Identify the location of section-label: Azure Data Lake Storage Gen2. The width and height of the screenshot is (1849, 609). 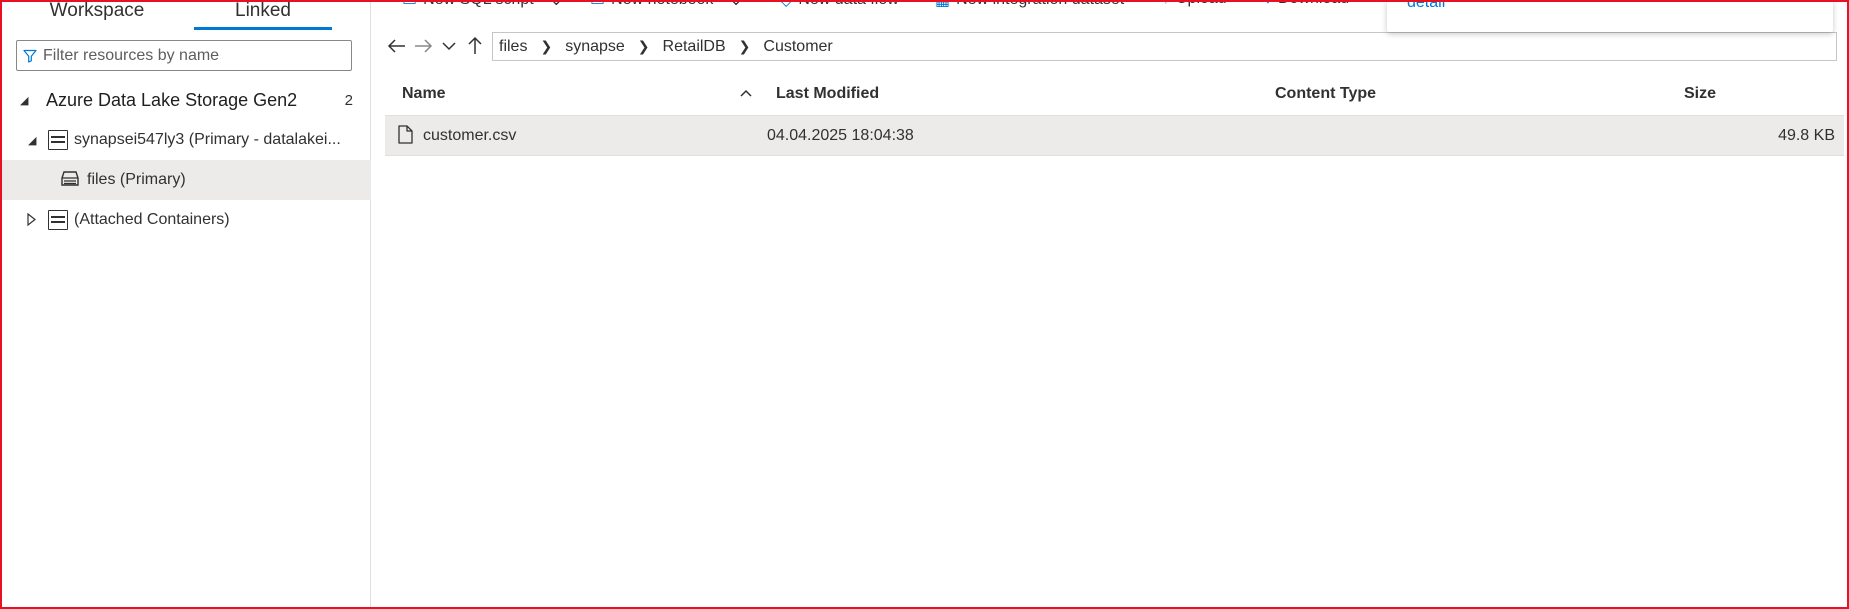
(172, 99).